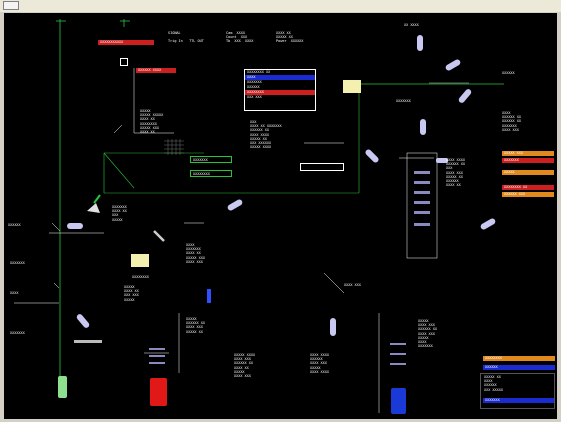  I want to click on mid-lower-labels: XXXX XXXXXXX XXXX XX XXXXX XXX XXXX XXX, so click(195, 253).